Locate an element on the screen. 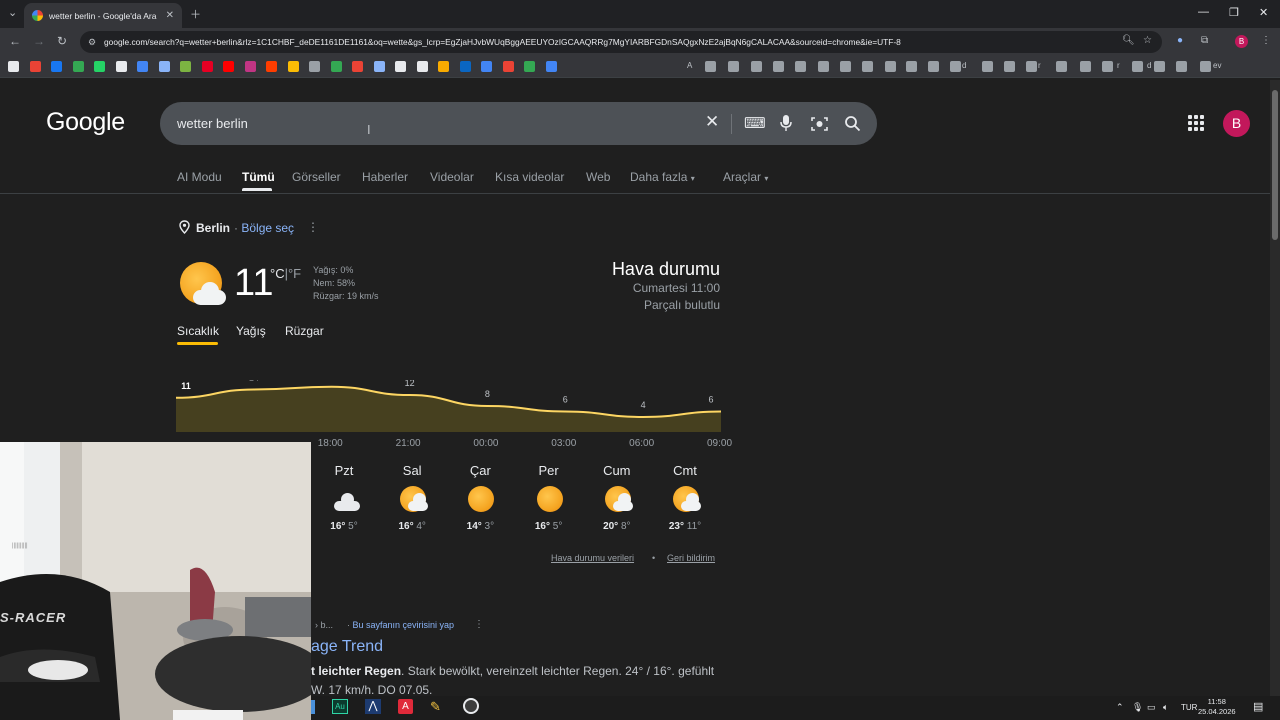  translate-link: · Bu sayfanın çevirisini yap is located at coordinates (400, 625).